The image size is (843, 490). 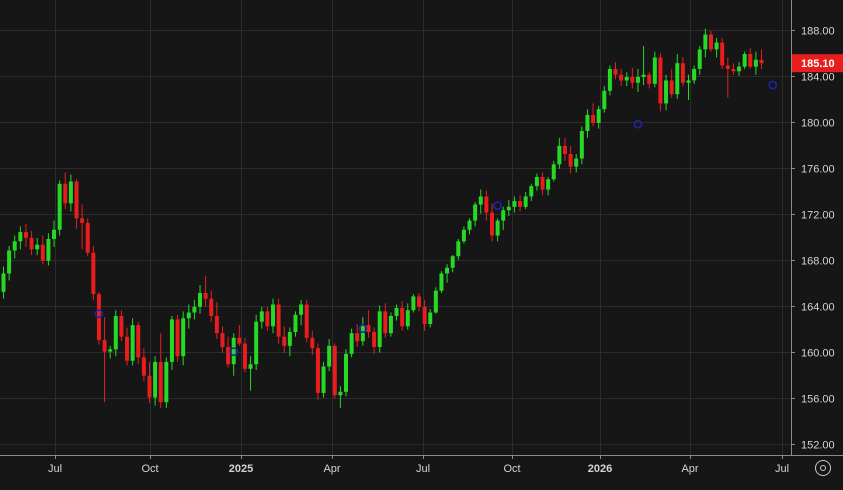 What do you see at coordinates (818, 170) in the screenshot?
I see `y-tick-label: 176.00` at bounding box center [818, 170].